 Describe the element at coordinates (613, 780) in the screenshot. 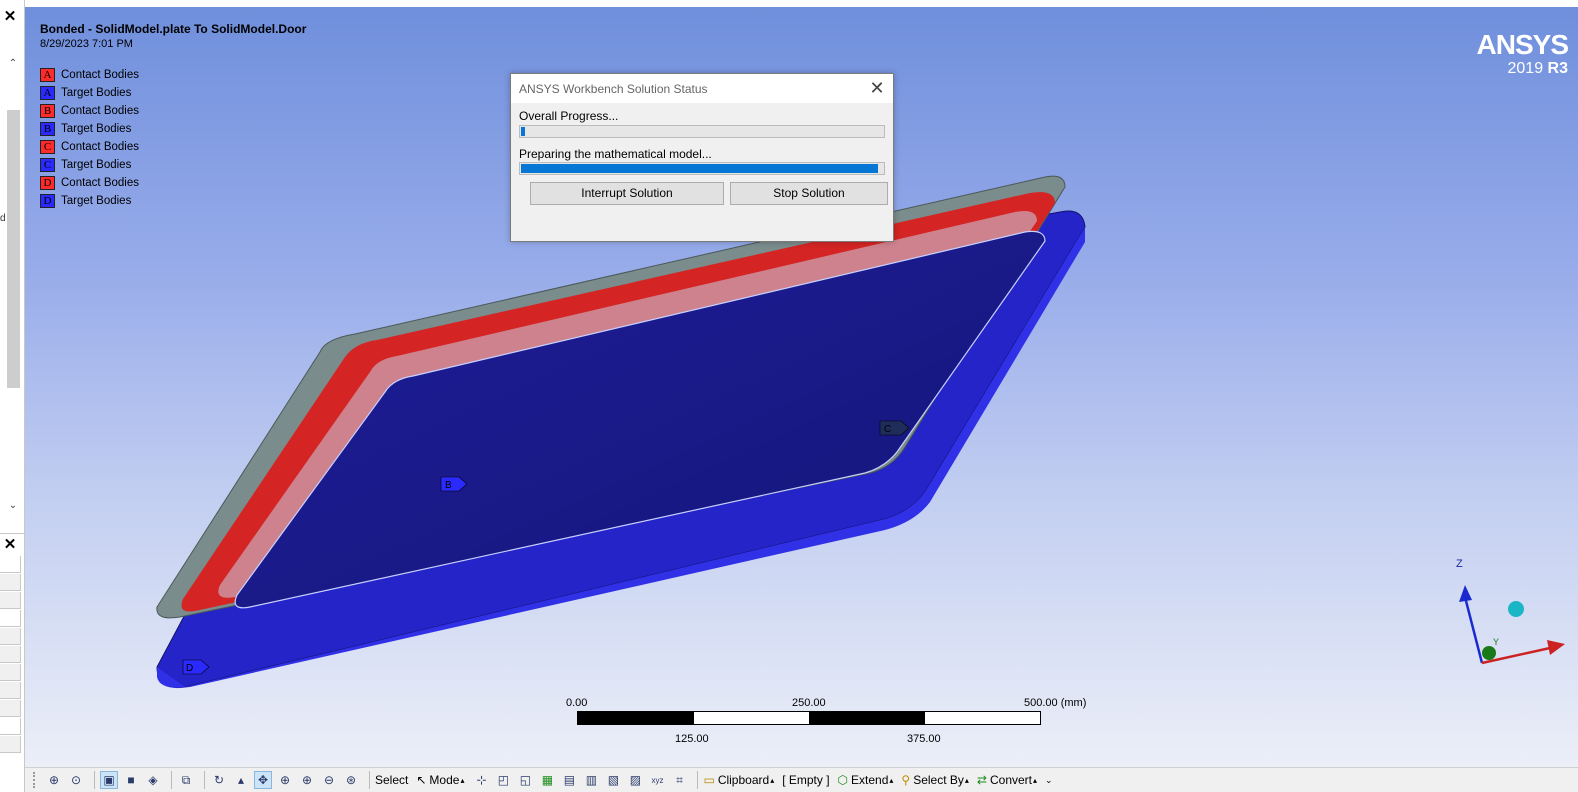

I see `select-element-icon: ▧` at that location.